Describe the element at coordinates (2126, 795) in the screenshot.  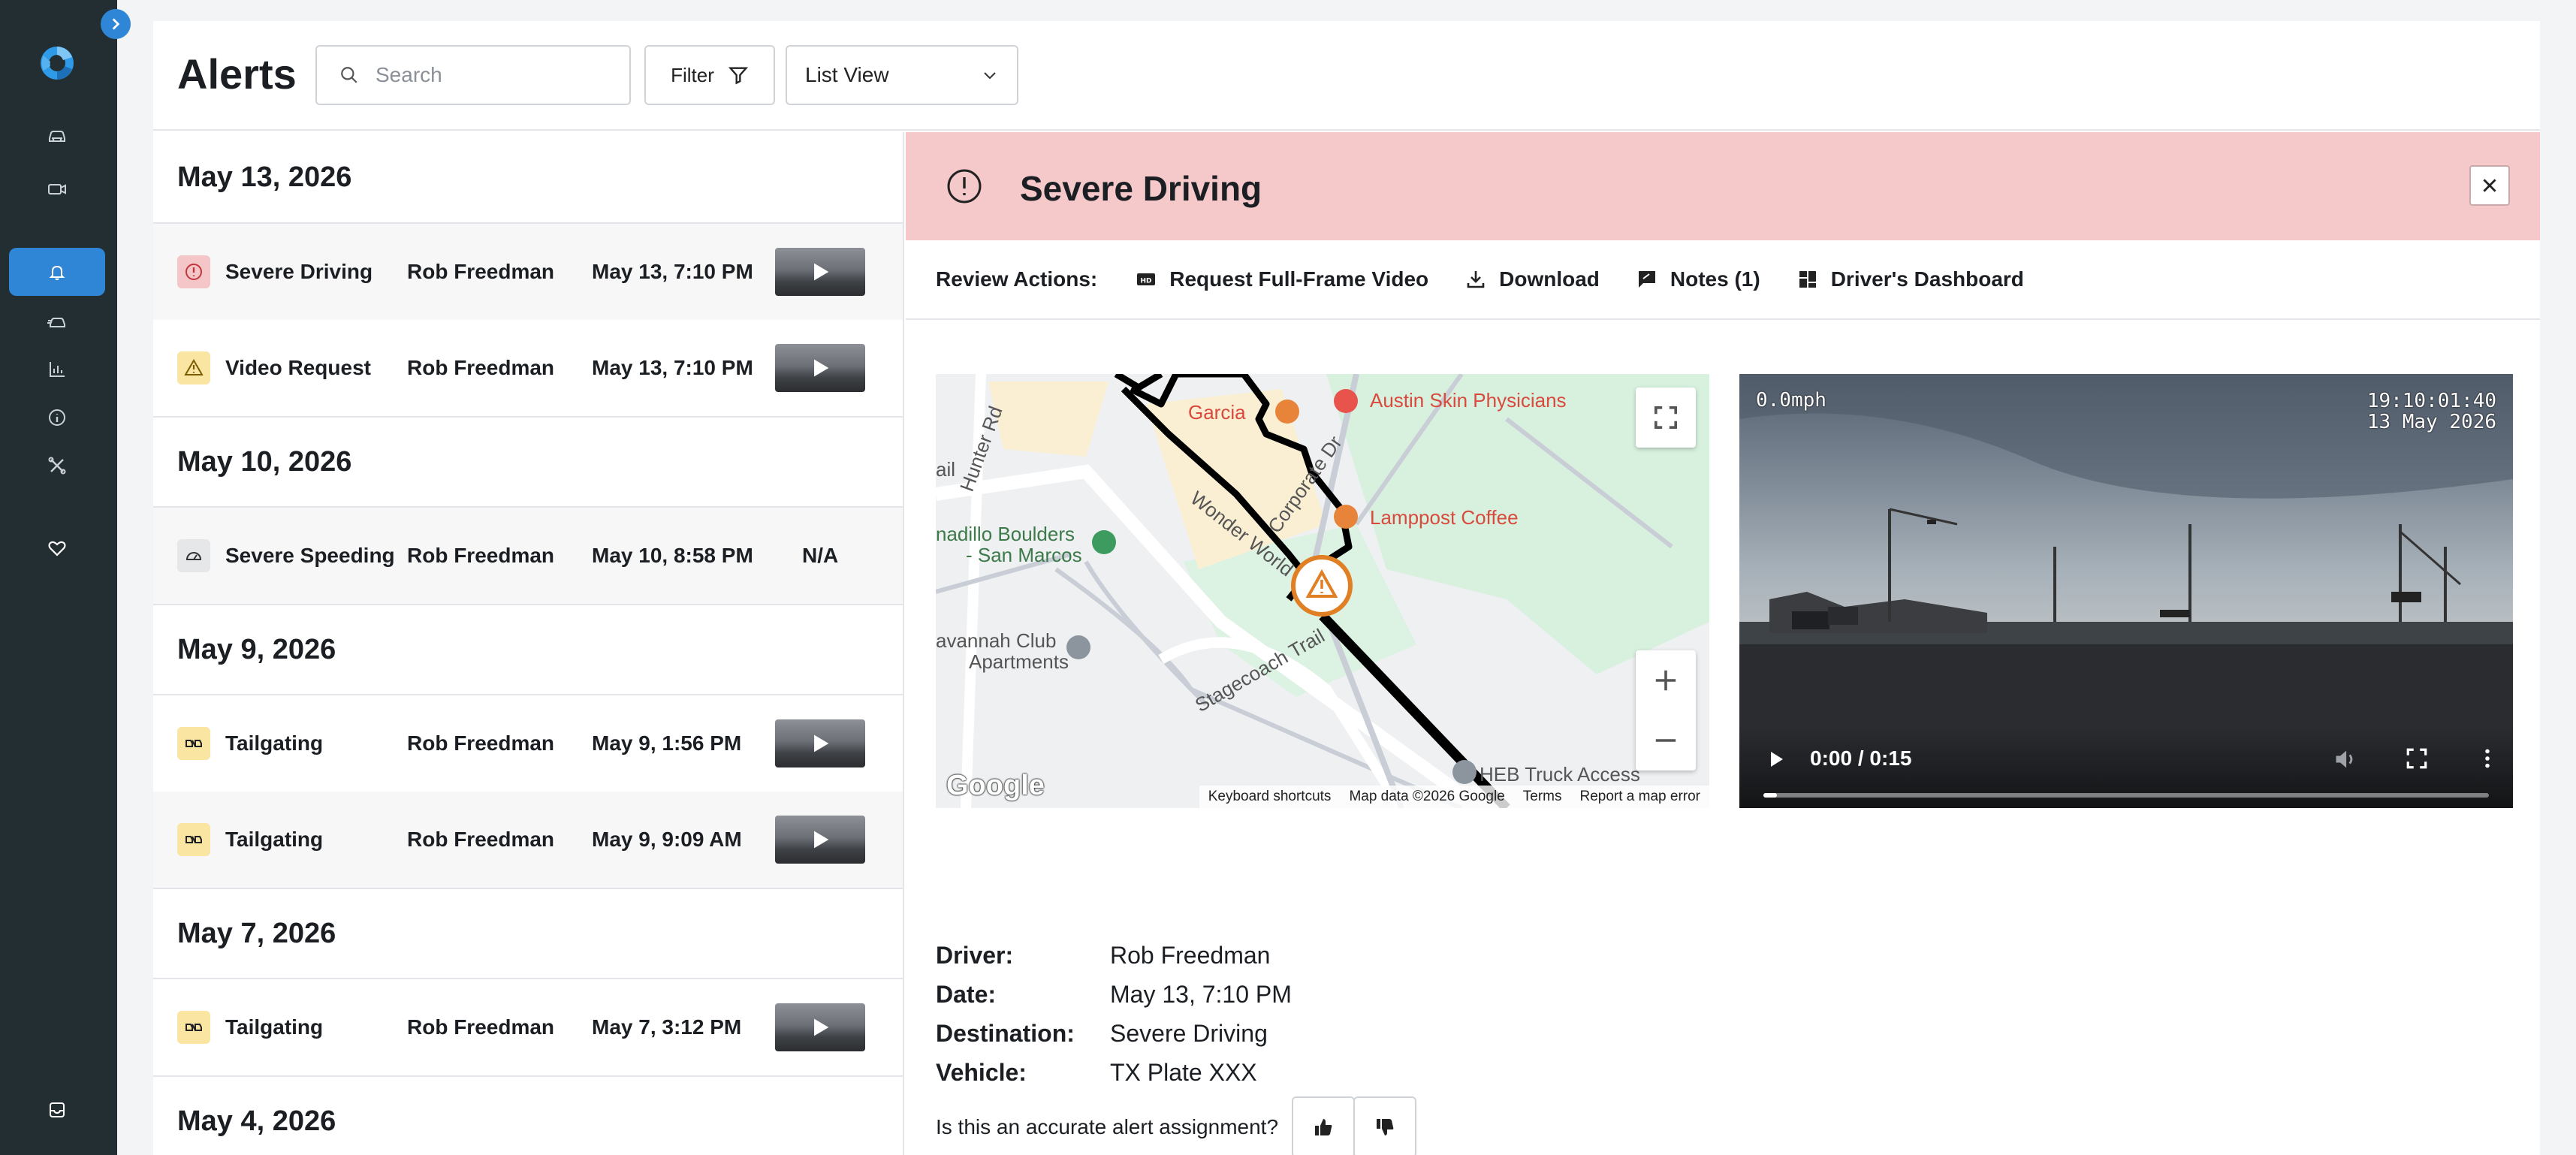
I see `video-progress-bar` at that location.